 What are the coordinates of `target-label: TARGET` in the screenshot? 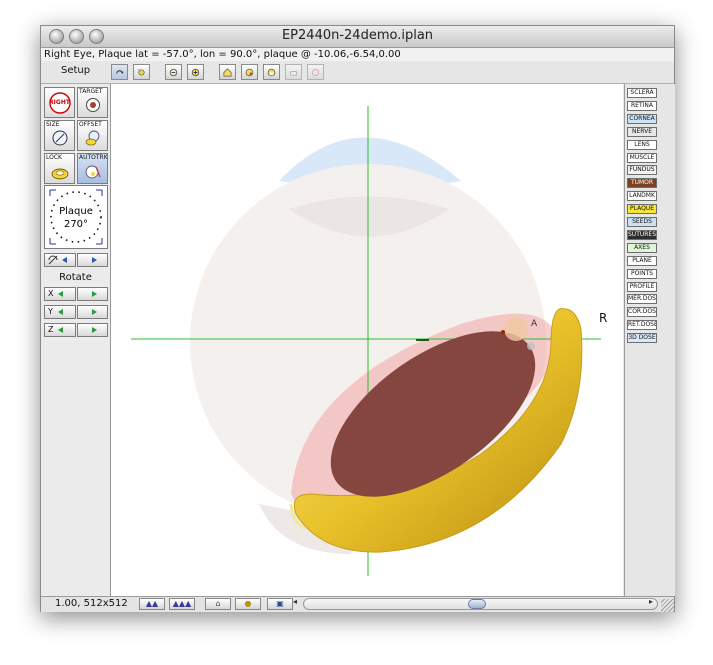 It's located at (91, 91).